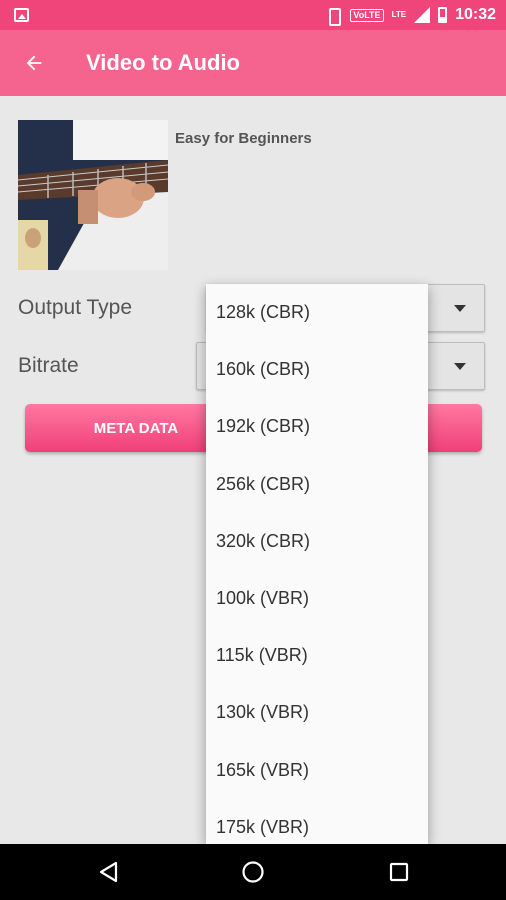 The image size is (506, 900). I want to click on dropdown-item: 175k (VBR), so click(317, 821).